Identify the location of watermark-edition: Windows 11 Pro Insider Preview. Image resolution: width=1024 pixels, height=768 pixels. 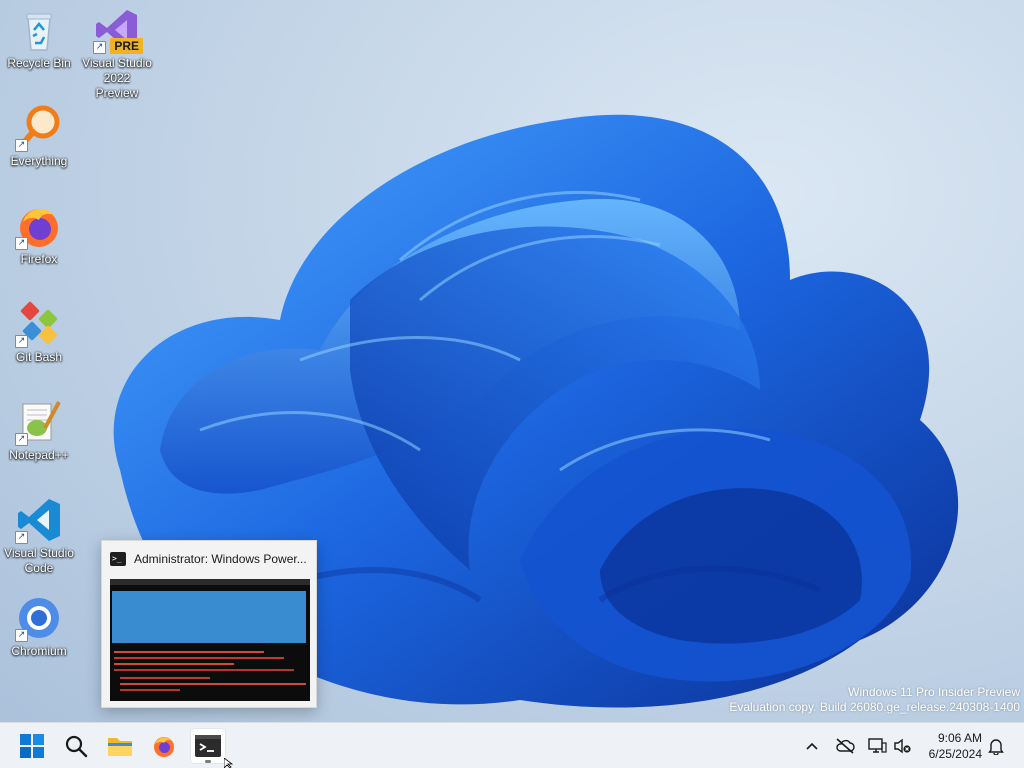
(934, 692).